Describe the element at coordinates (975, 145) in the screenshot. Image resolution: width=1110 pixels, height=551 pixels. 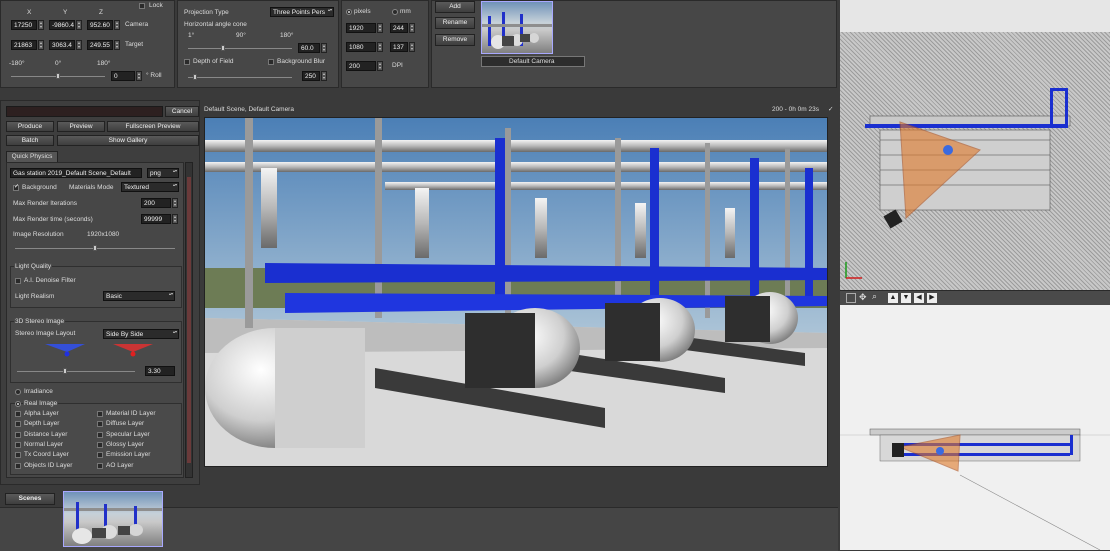
I see `top-view-panel` at that location.